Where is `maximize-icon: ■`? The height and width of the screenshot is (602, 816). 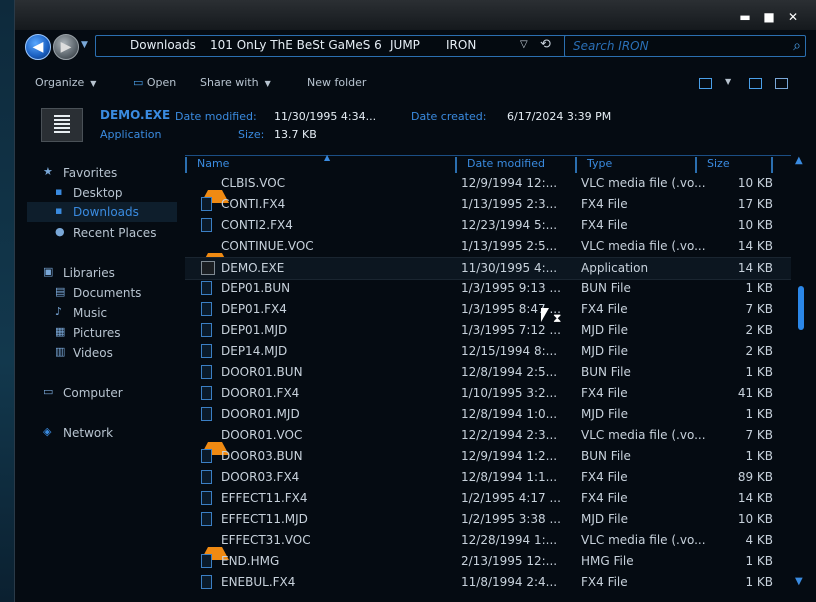 maximize-icon: ■ is located at coordinates (769, 17).